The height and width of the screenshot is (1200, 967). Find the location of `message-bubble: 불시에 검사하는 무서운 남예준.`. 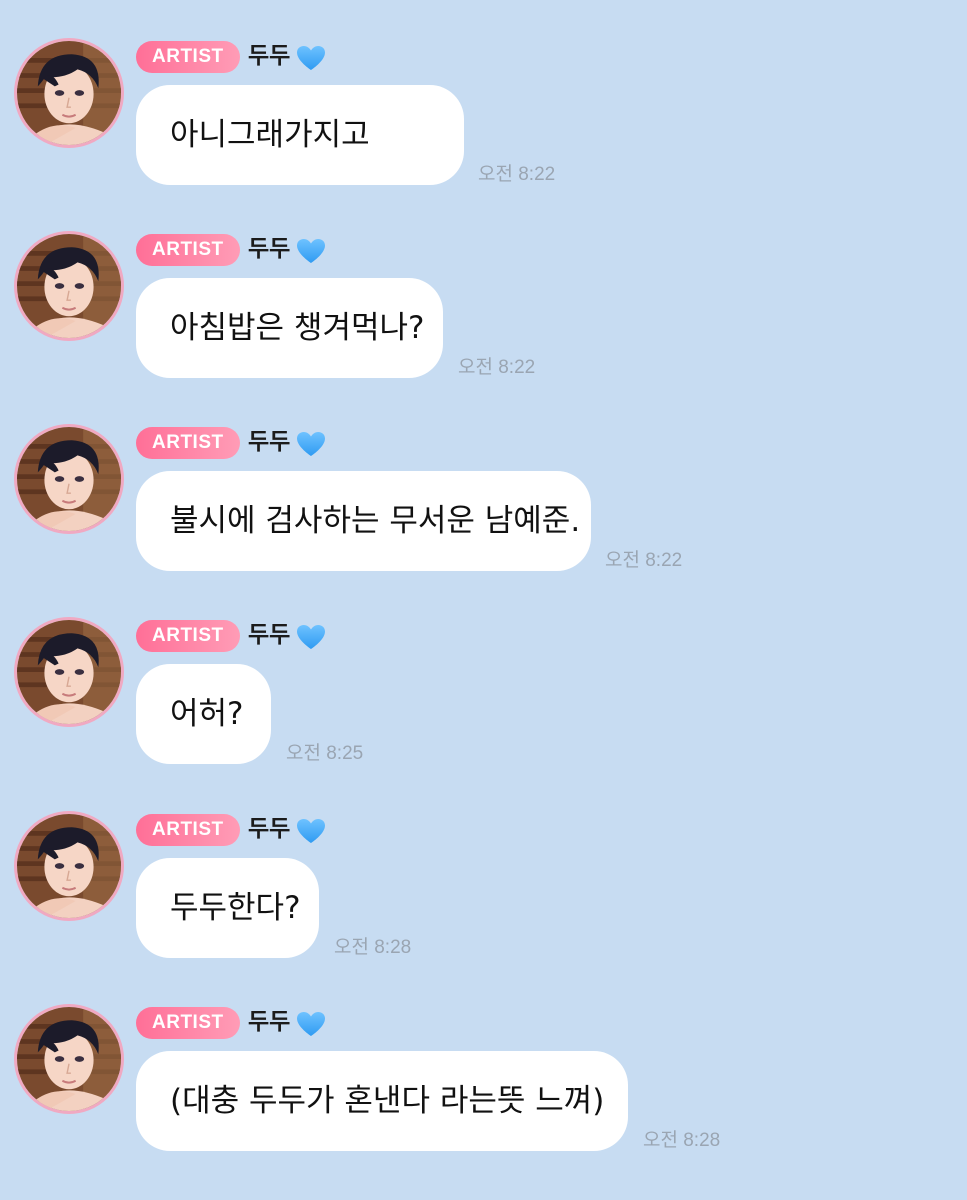

message-bubble: 불시에 검사하는 무서운 남예준. is located at coordinates (363, 521).